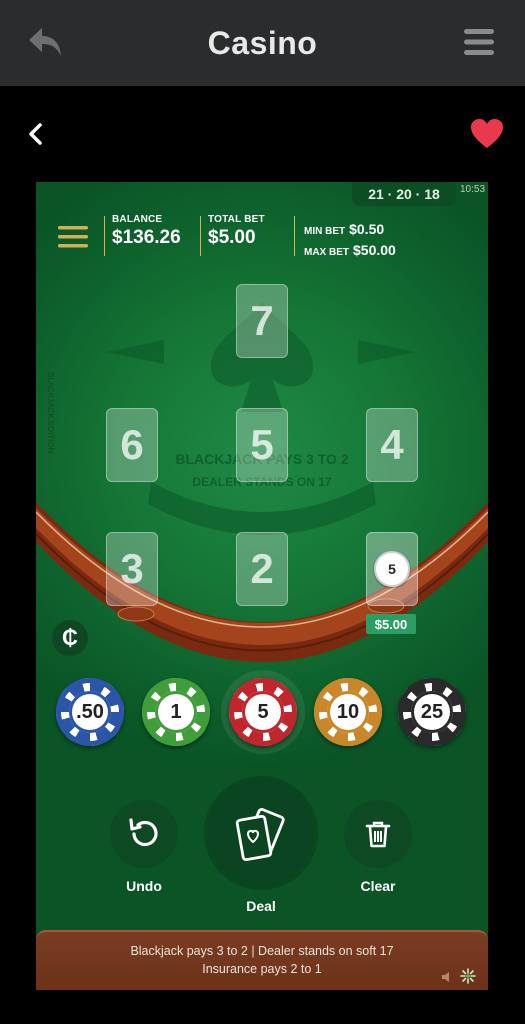 The height and width of the screenshot is (1024, 525). I want to click on clear-label: Clear, so click(378, 886).